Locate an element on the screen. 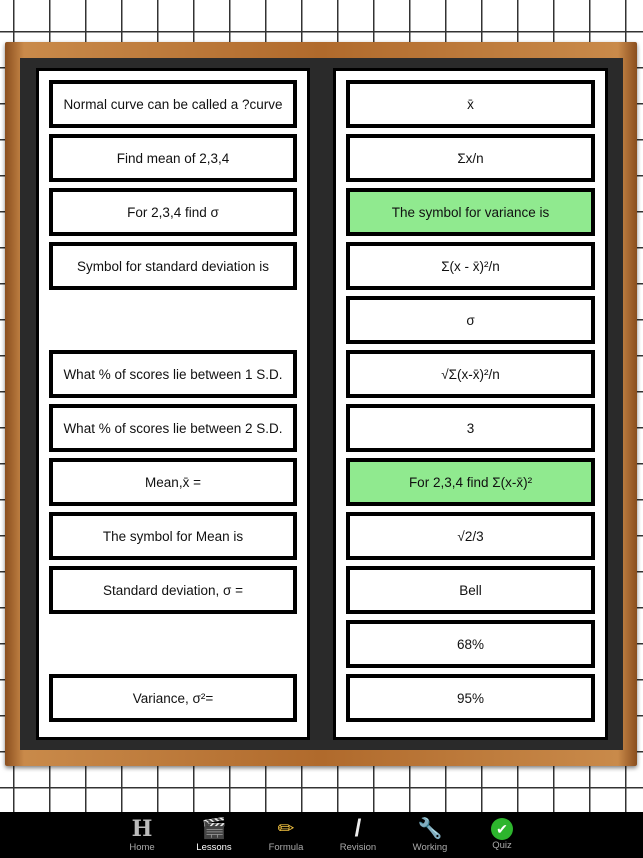  answer-card: x̄ is located at coordinates (470, 104).